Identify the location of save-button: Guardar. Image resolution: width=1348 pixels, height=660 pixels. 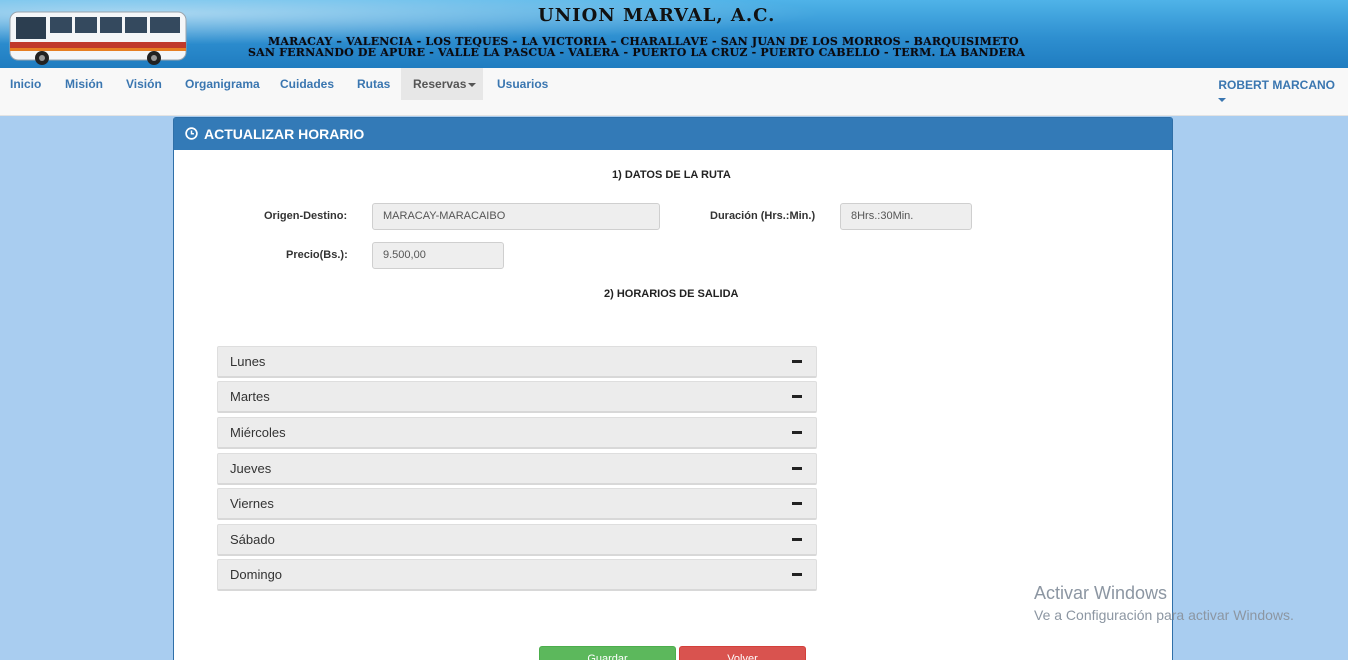
(607, 653).